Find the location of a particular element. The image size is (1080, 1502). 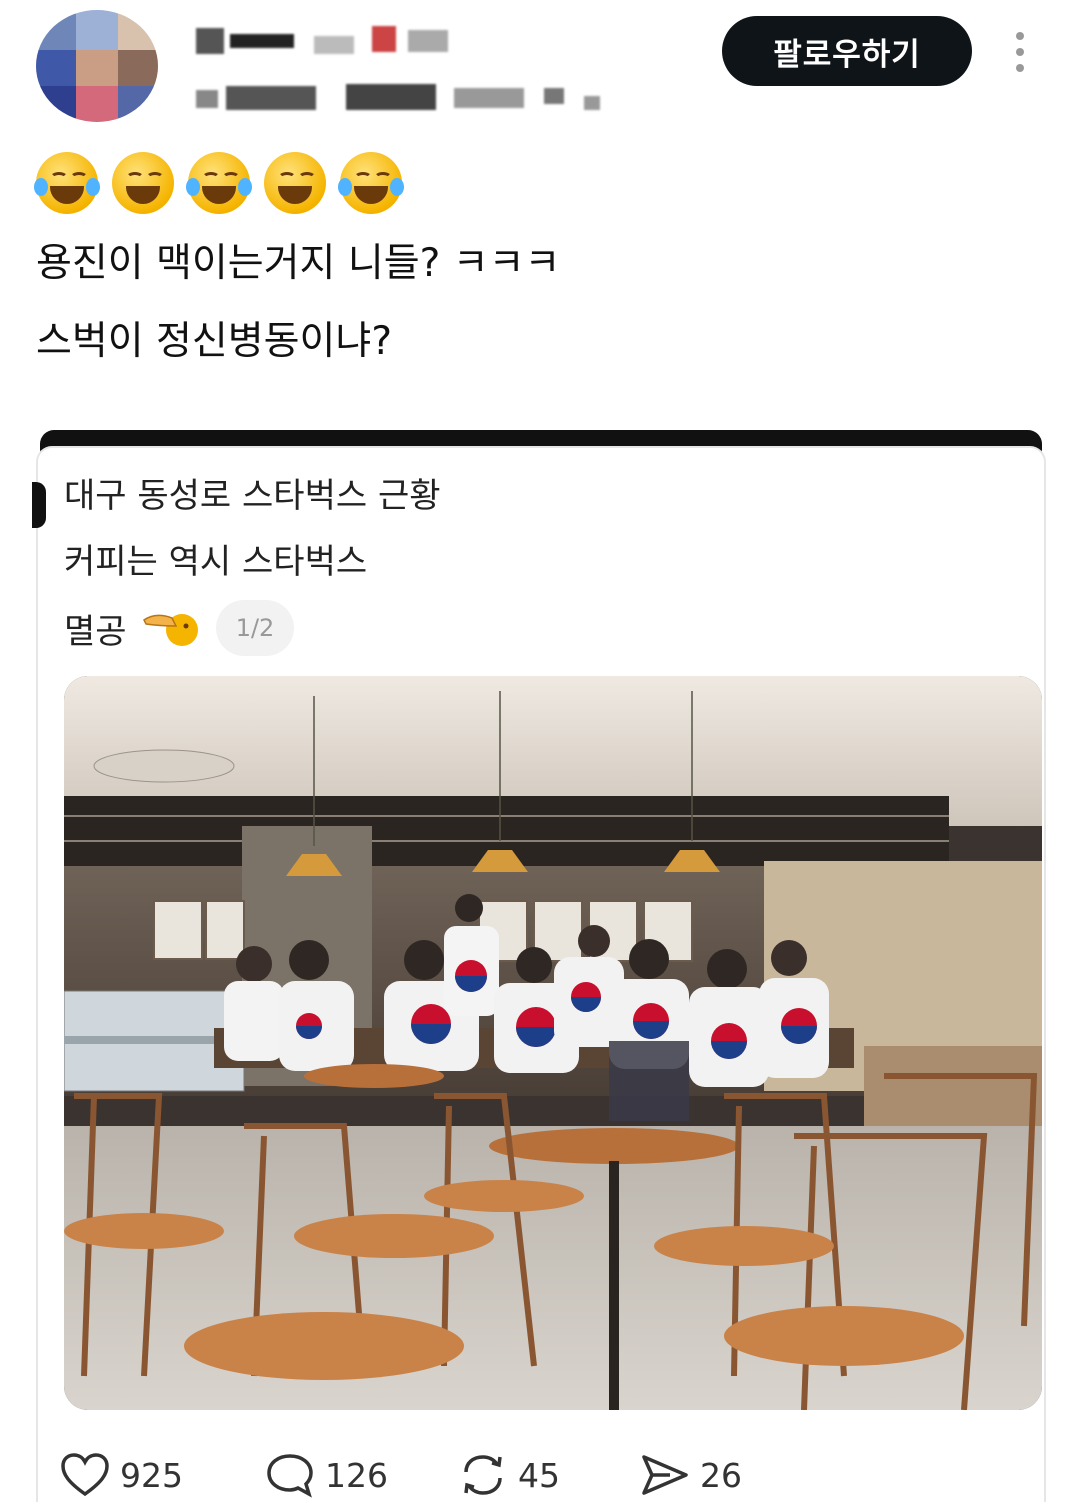

reply-action: 126 is located at coordinates (326, 1475).